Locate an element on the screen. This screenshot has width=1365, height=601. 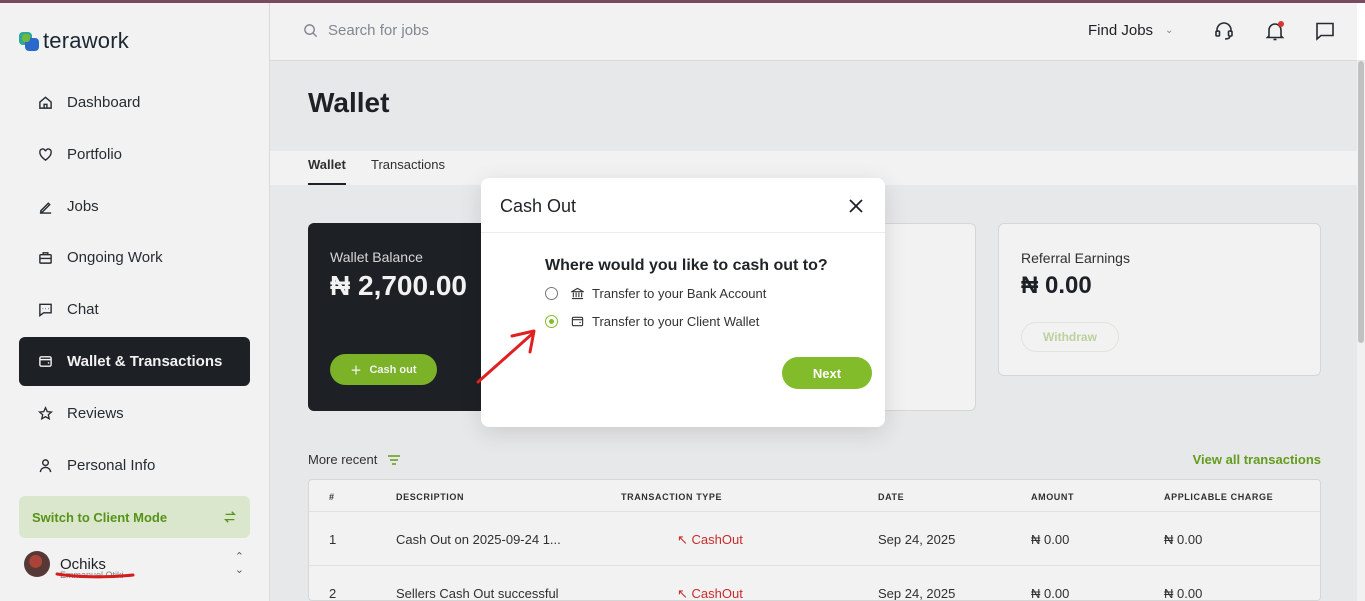
cash-out-question: Where would you like to cash out to? is located at coordinates (686, 265).